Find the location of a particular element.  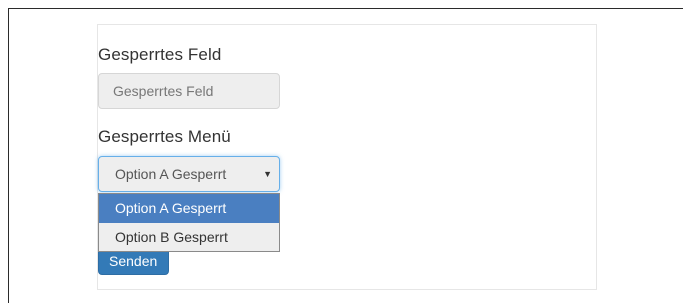

disabled-menu-label: Gesperrtes Menü is located at coordinates (164, 136).